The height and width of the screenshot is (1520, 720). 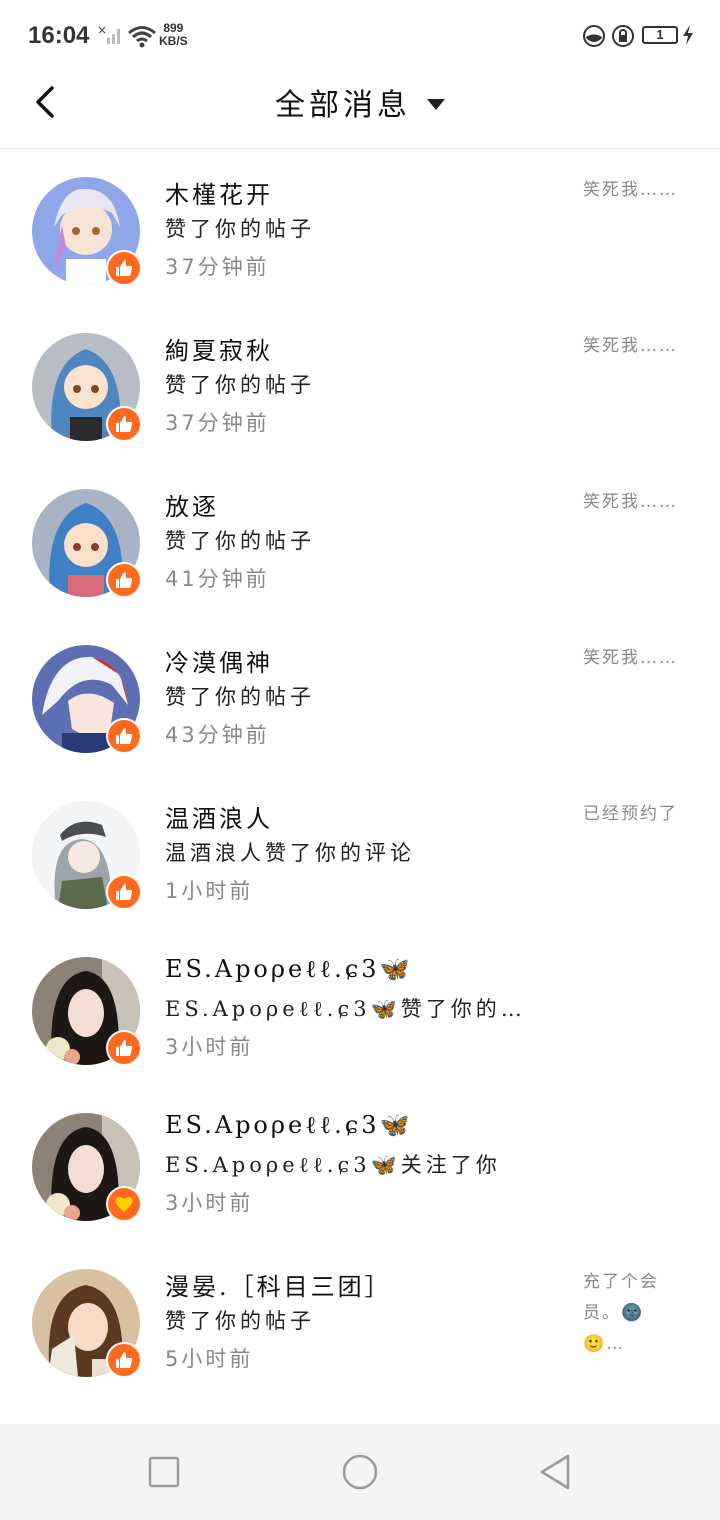 I want to click on sender-name: 冷漠偶神, so click(x=219, y=660).